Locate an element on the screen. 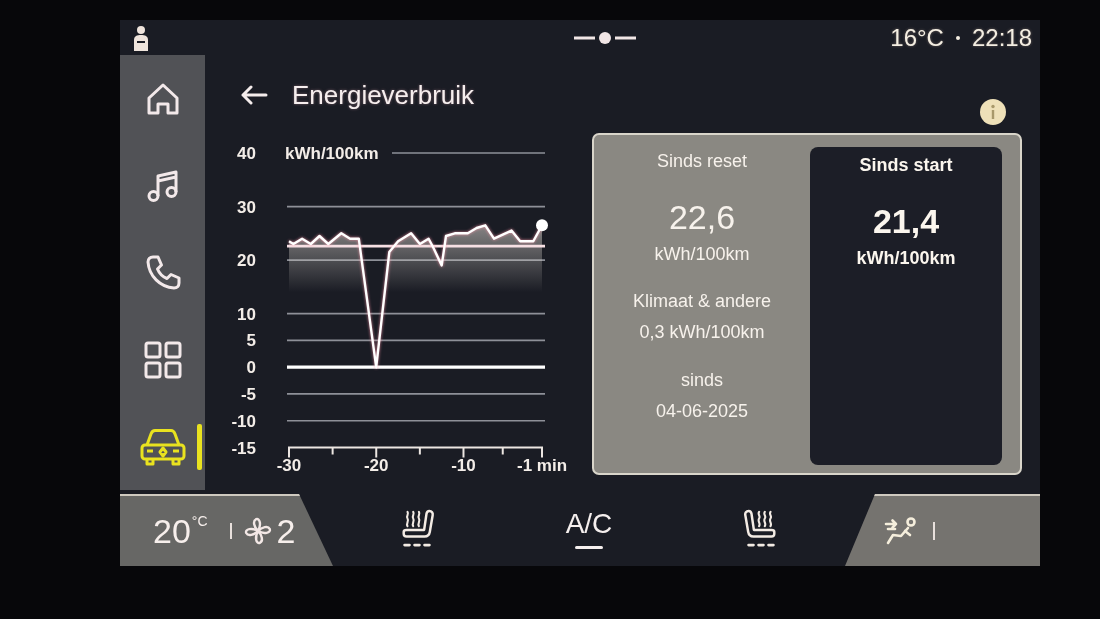 The image size is (1100, 619). grid-icon is located at coordinates (162, 359).